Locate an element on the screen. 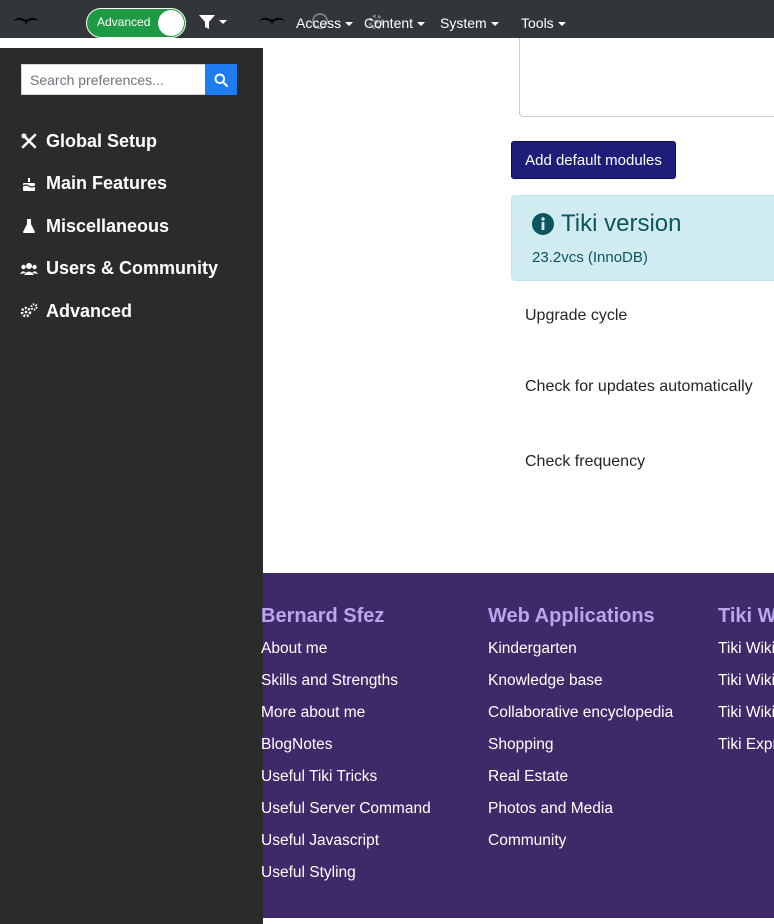 Image resolution: width=774 pixels, height=924 pixels. top-navbar: Advanced Access Content System Tools is located at coordinates (387, 19).